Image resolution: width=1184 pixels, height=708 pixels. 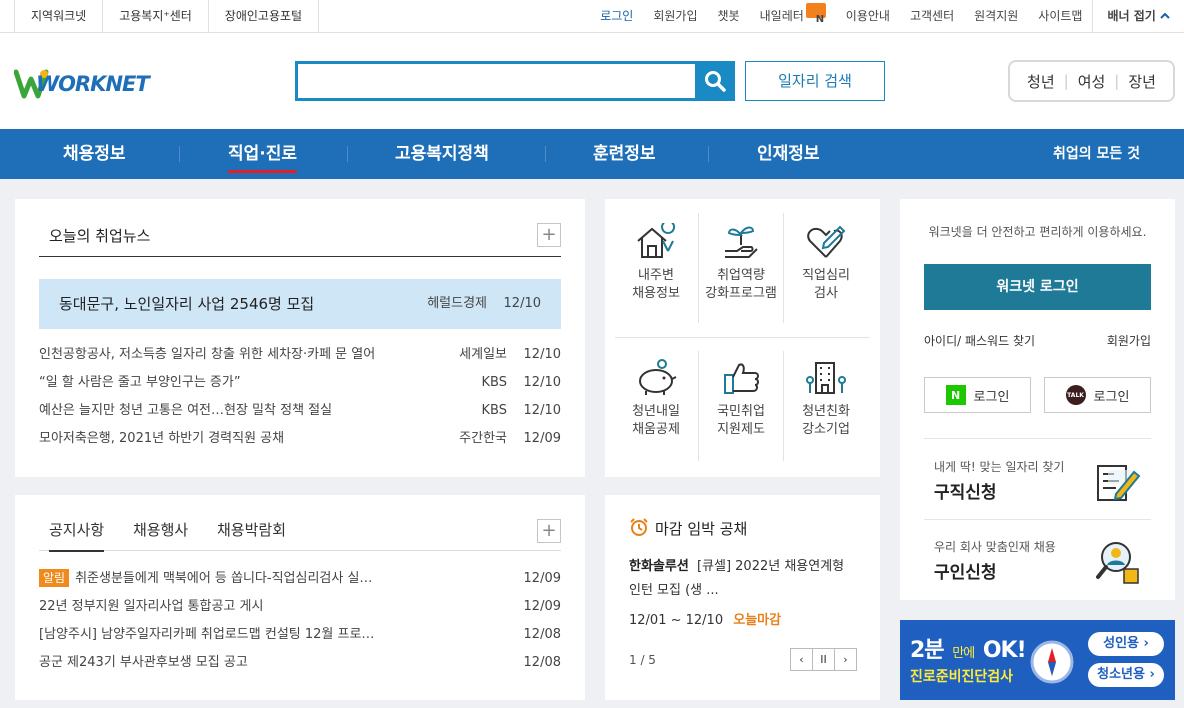 I want to click on nav-all-about-employment: 취업의 모든 것, so click(x=1096, y=154).